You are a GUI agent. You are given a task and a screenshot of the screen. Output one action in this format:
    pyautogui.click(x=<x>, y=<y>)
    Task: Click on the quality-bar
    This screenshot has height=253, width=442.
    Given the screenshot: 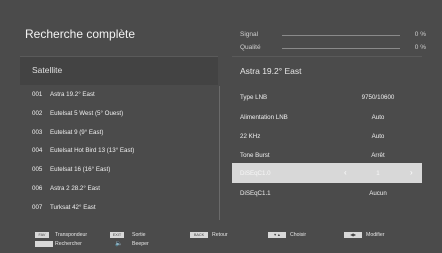 What is the action you would take?
    pyautogui.click(x=341, y=48)
    